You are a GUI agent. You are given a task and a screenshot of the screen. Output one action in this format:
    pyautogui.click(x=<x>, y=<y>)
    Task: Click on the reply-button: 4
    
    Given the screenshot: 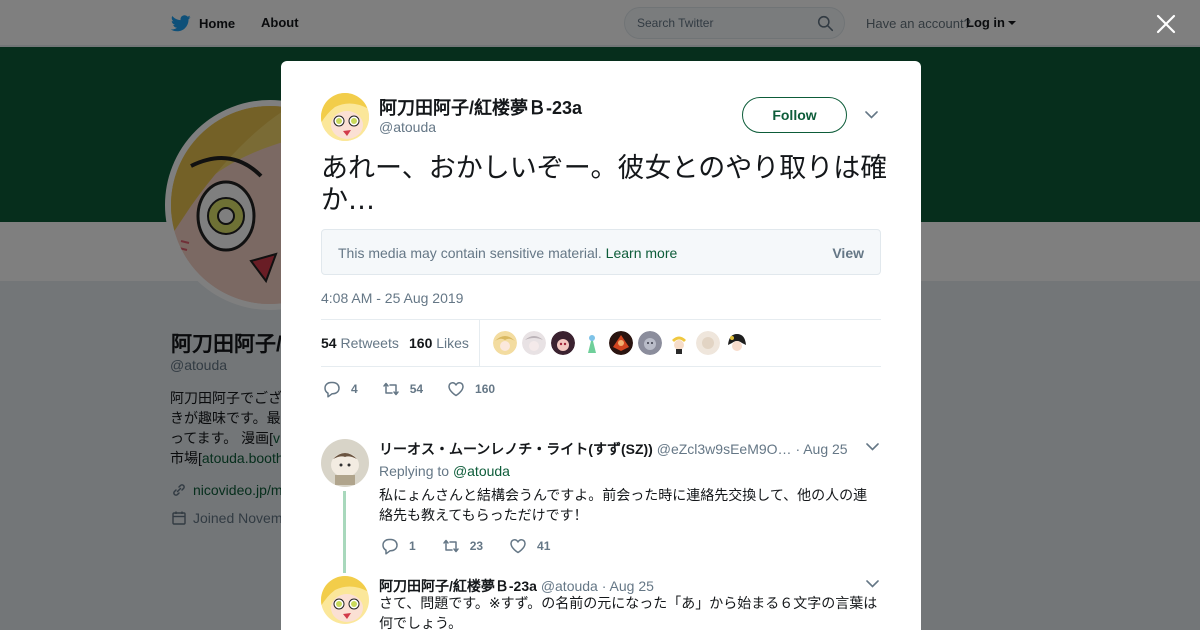 What is the action you would take?
    pyautogui.click(x=340, y=389)
    